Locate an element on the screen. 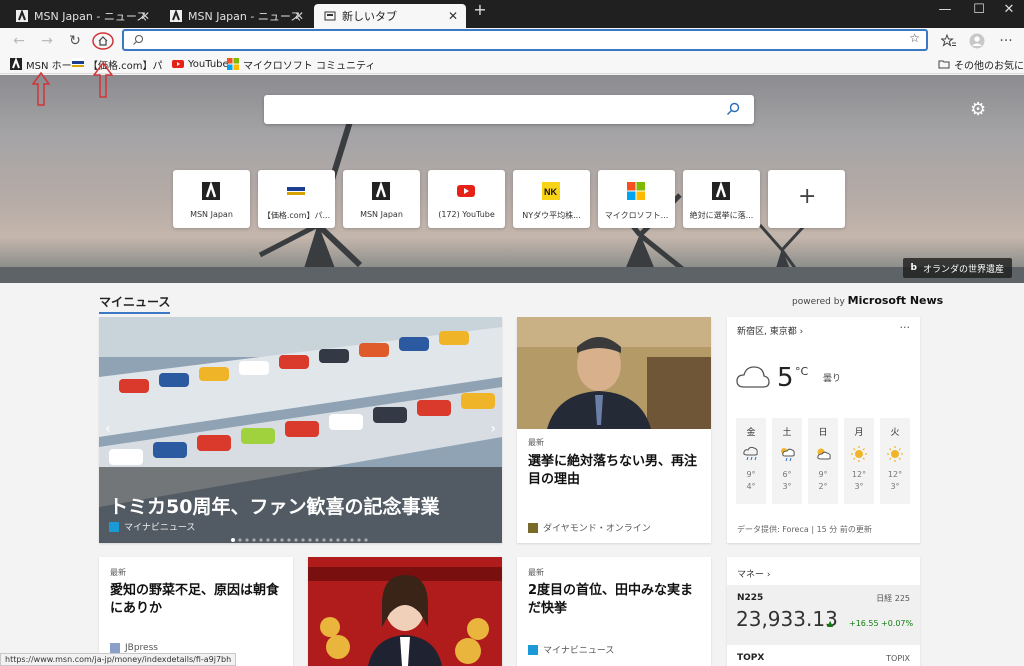 Image resolution: width=1024 pixels, height=666 pixels. search-icon is located at coordinates (733, 109).